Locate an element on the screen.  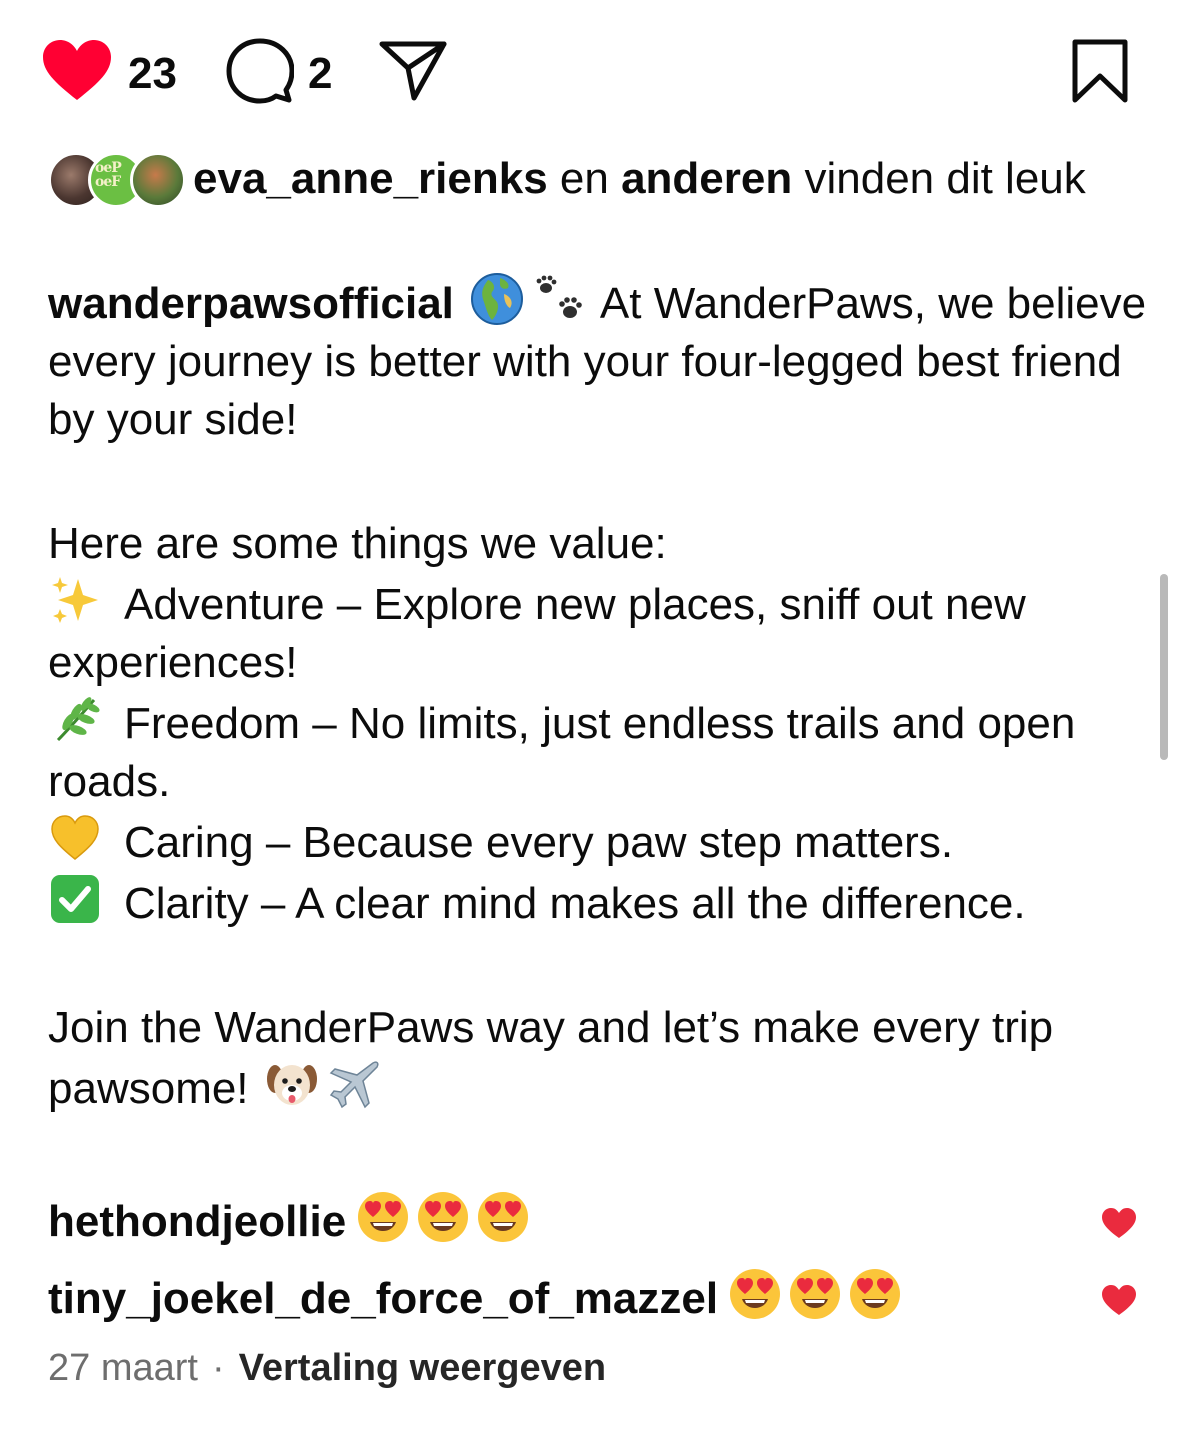
avatar is located at coordinates (158, 180).